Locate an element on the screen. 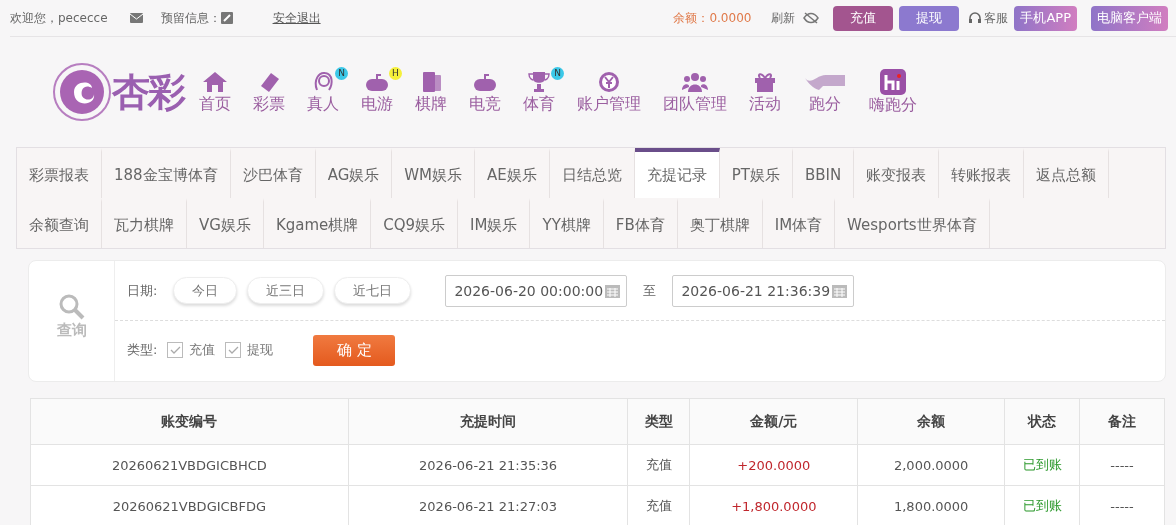 The image size is (1176, 525). column-header: 备注 is located at coordinates (1122, 421).